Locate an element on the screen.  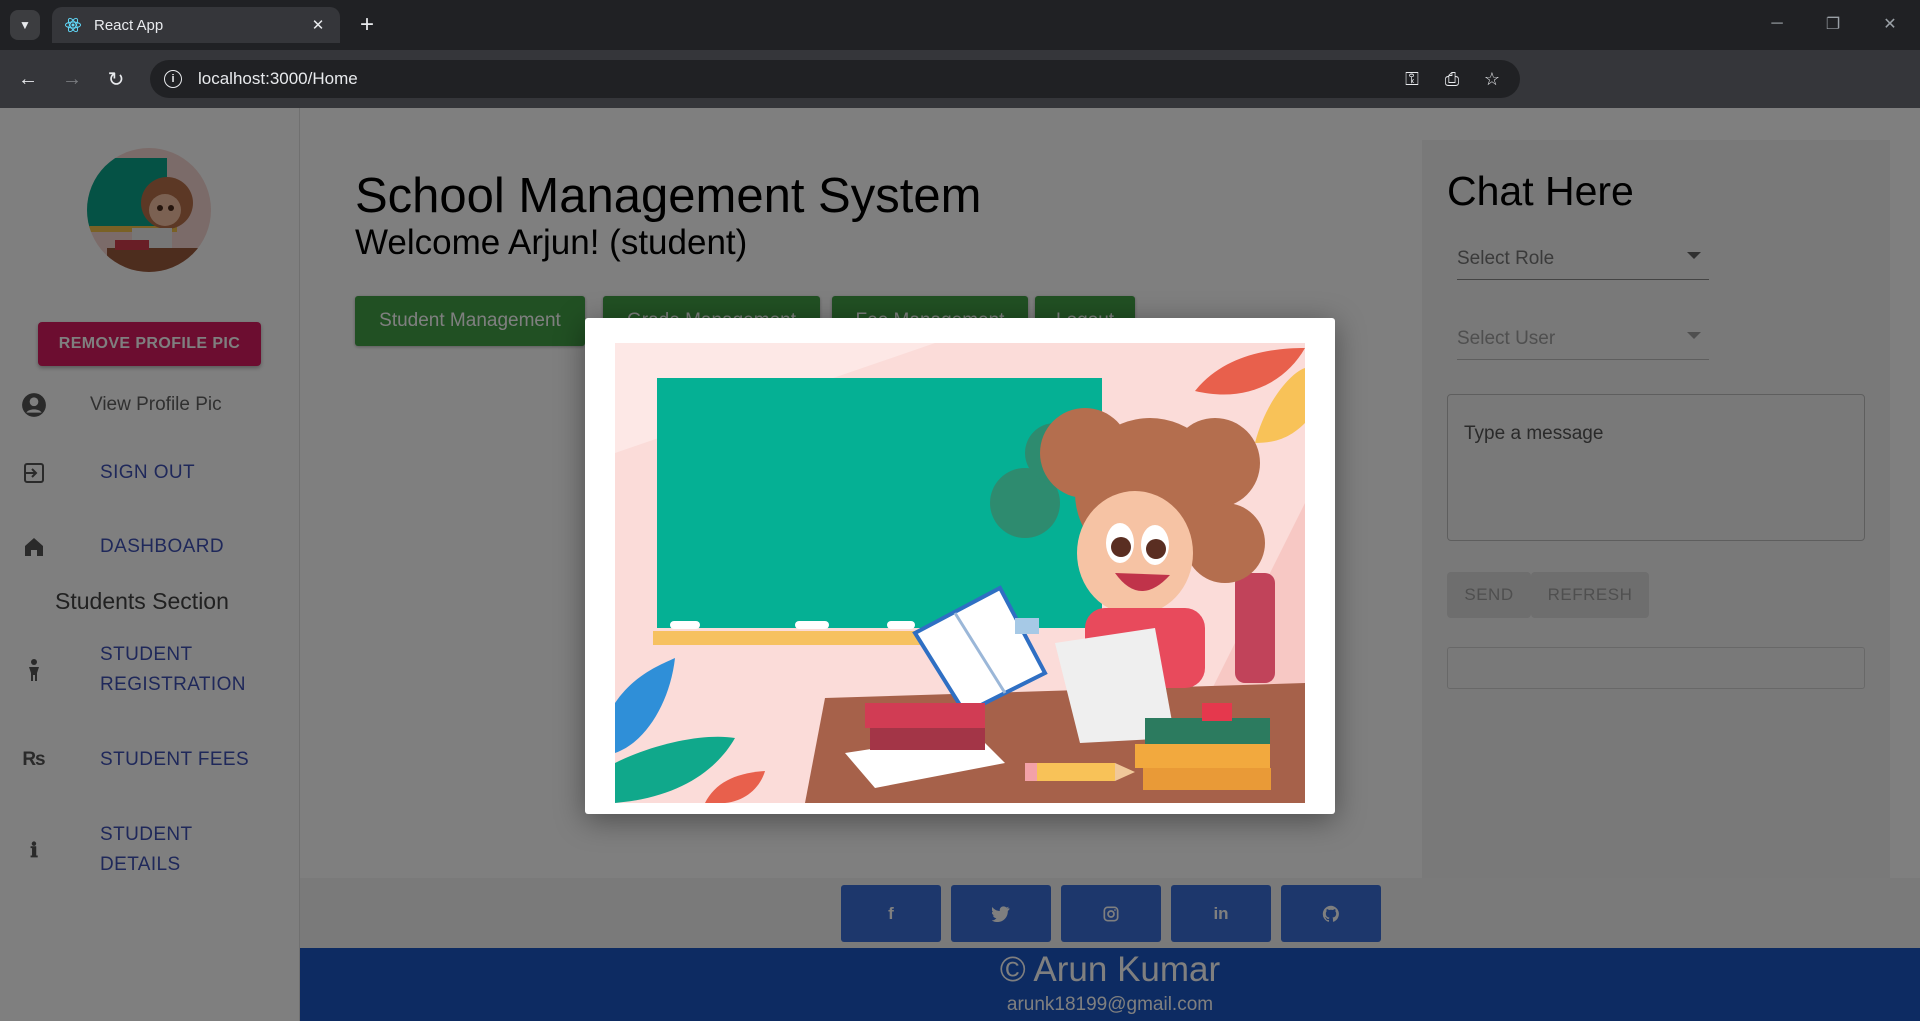
address-bar: i localhost:3000/Home ⚿ ⎙ ☆ is located at coordinates (835, 79).